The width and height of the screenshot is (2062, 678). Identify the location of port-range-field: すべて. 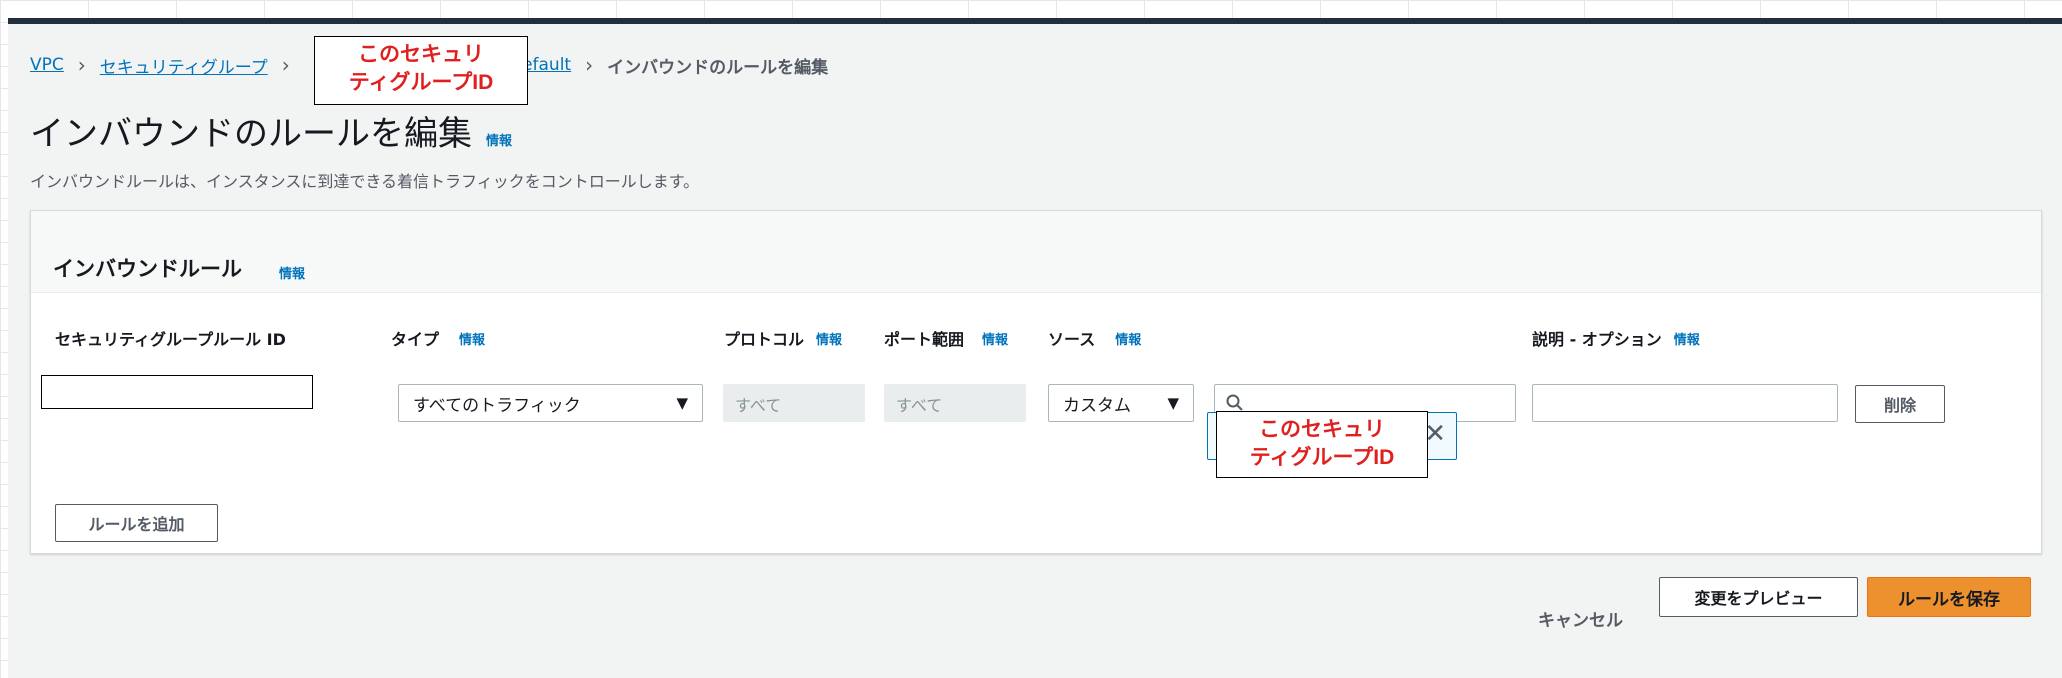
(955, 403).